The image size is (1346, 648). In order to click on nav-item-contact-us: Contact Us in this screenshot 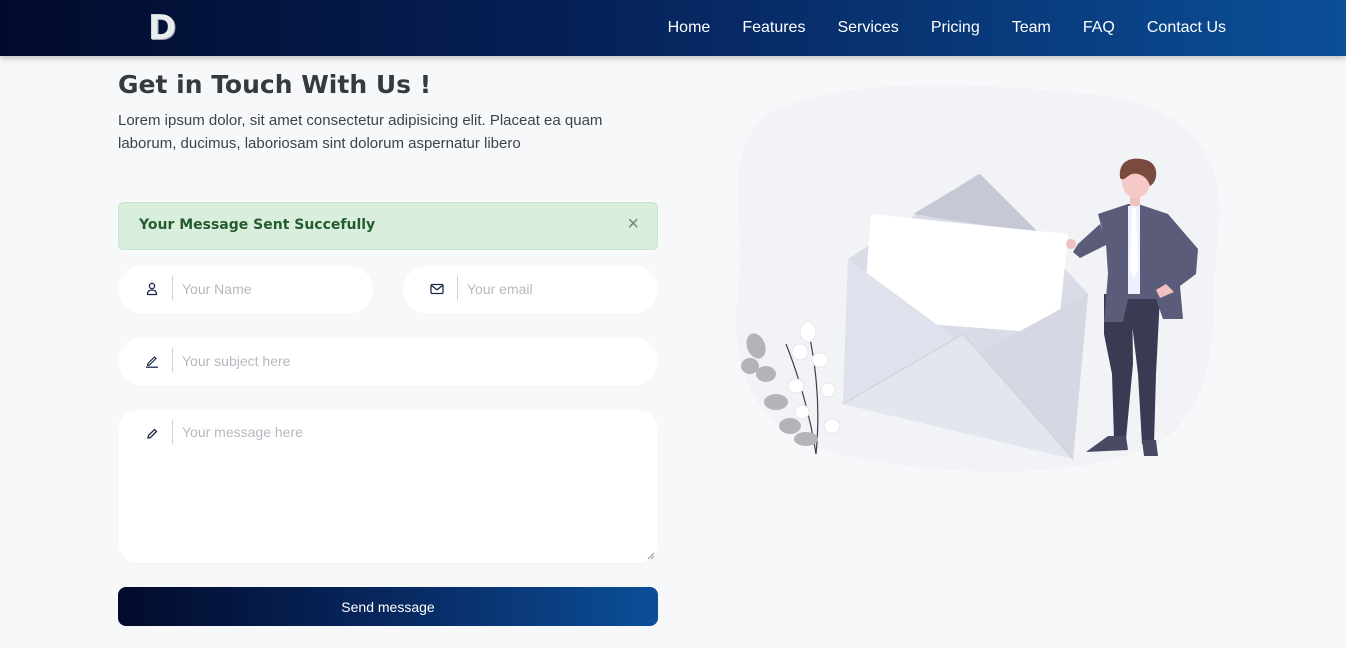, I will do `click(1186, 28)`.